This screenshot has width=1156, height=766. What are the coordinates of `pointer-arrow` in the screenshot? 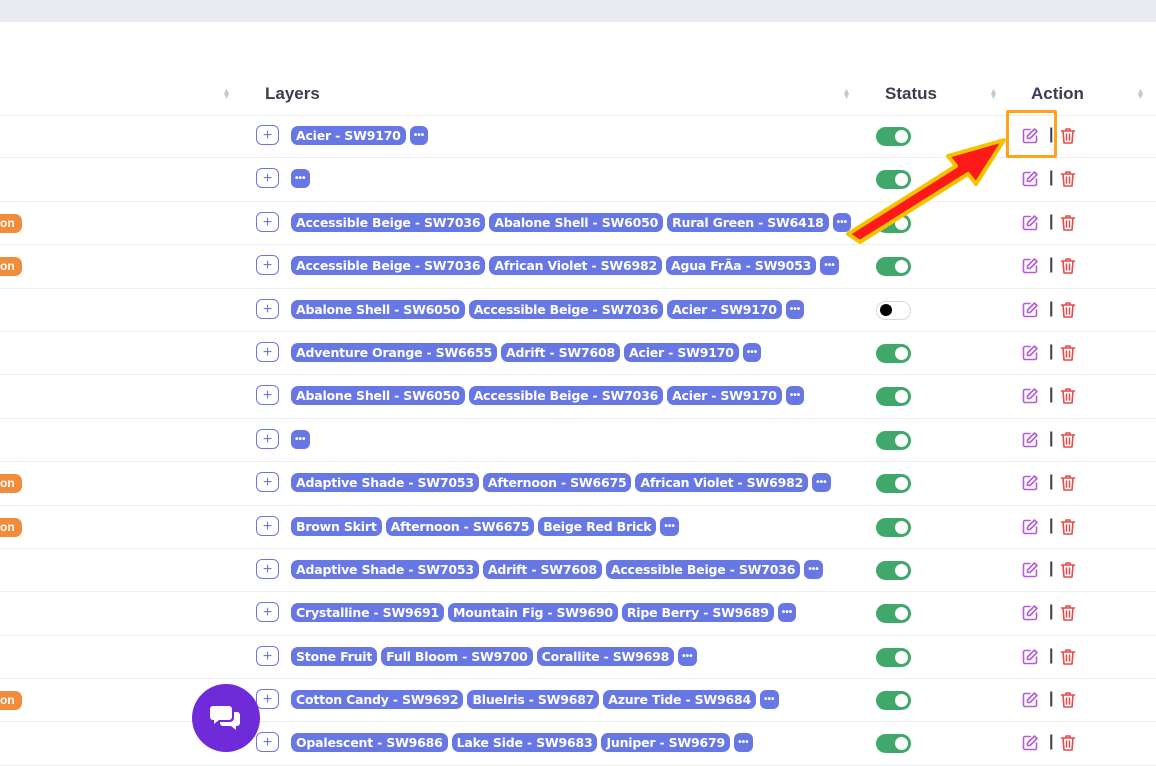 It's located at (926, 191).